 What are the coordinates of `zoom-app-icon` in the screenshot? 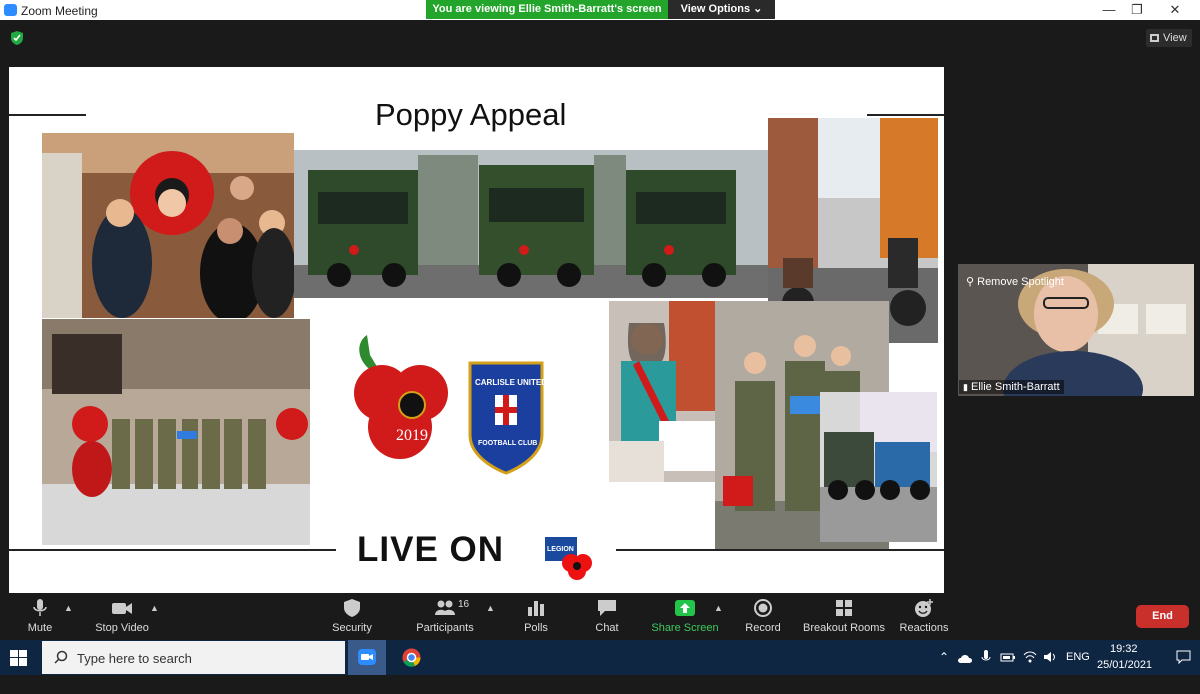 It's located at (10, 10).